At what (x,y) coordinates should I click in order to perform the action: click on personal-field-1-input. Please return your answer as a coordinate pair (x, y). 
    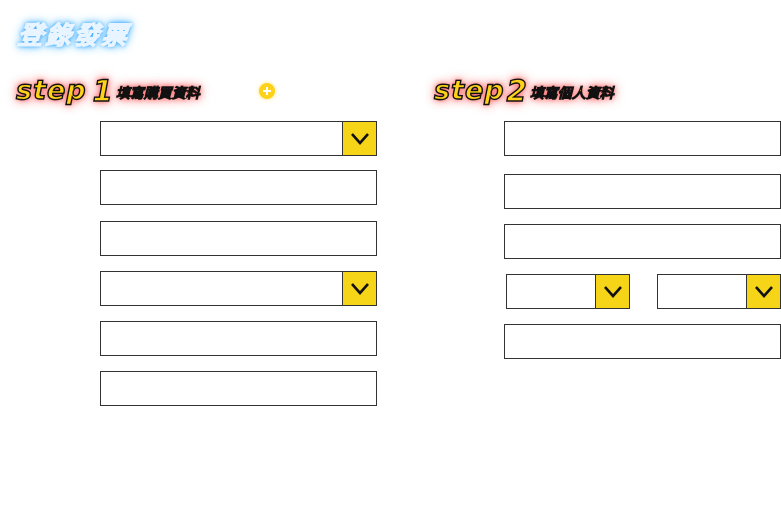
    Looking at the image, I should click on (642, 138).